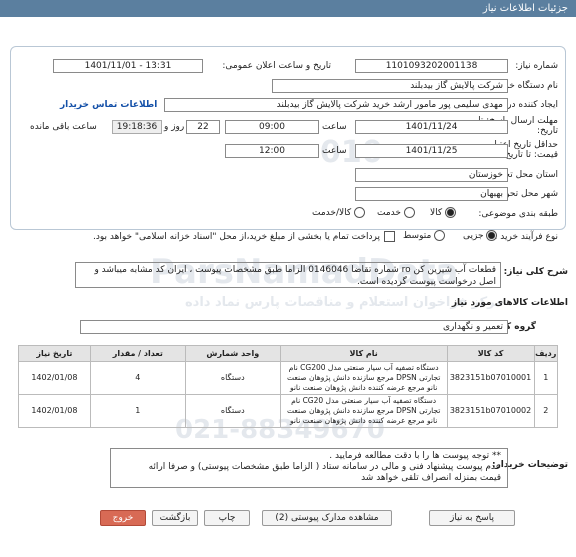  What do you see at coordinates (443, 212) in the screenshot?
I see `category-option-goods: کالا` at bounding box center [443, 212].